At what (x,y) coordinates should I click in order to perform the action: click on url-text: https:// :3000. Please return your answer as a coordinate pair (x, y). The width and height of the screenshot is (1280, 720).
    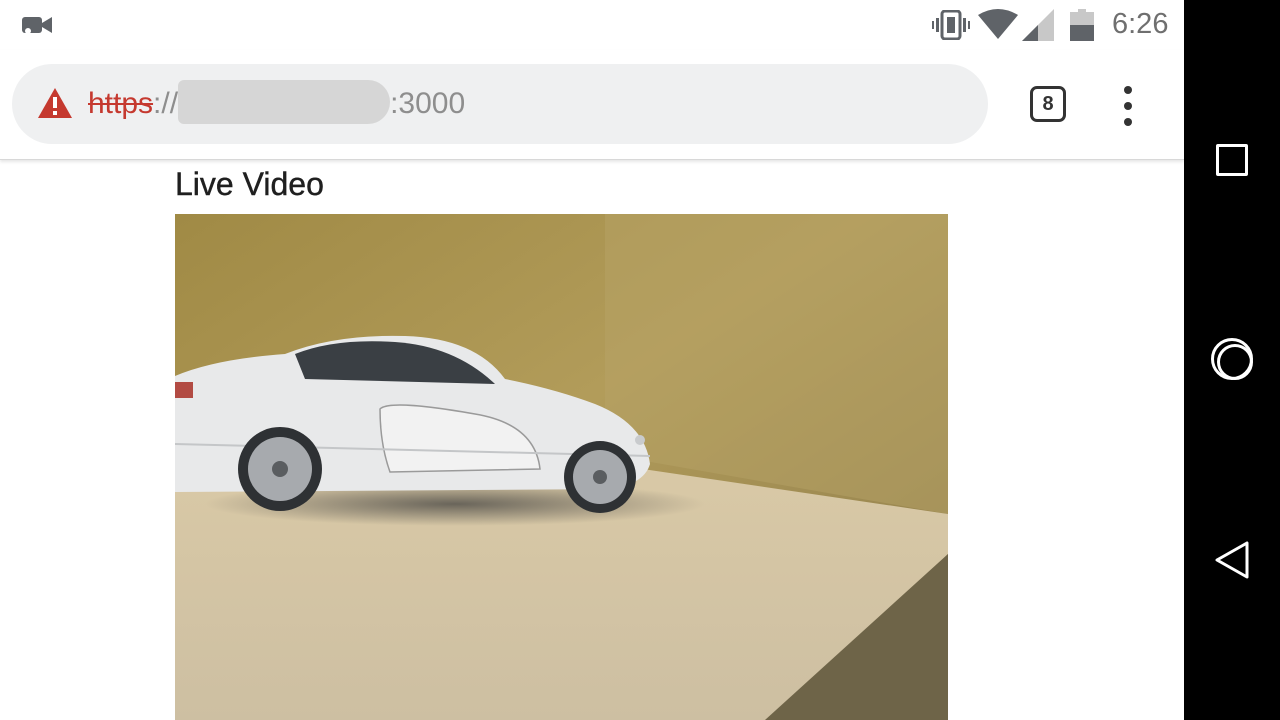
    Looking at the image, I should click on (277, 102).